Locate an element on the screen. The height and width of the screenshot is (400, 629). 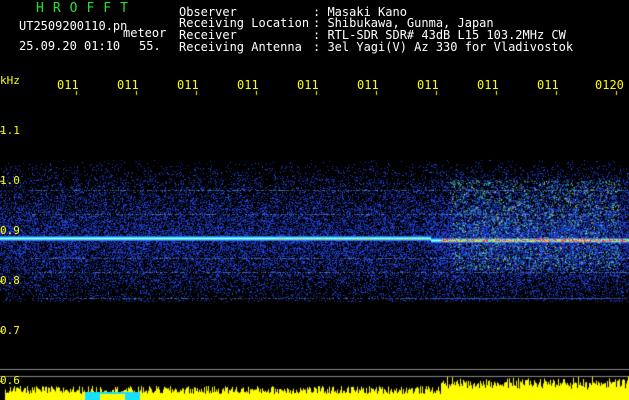
mode-label: meteor is located at coordinates (145, 33).